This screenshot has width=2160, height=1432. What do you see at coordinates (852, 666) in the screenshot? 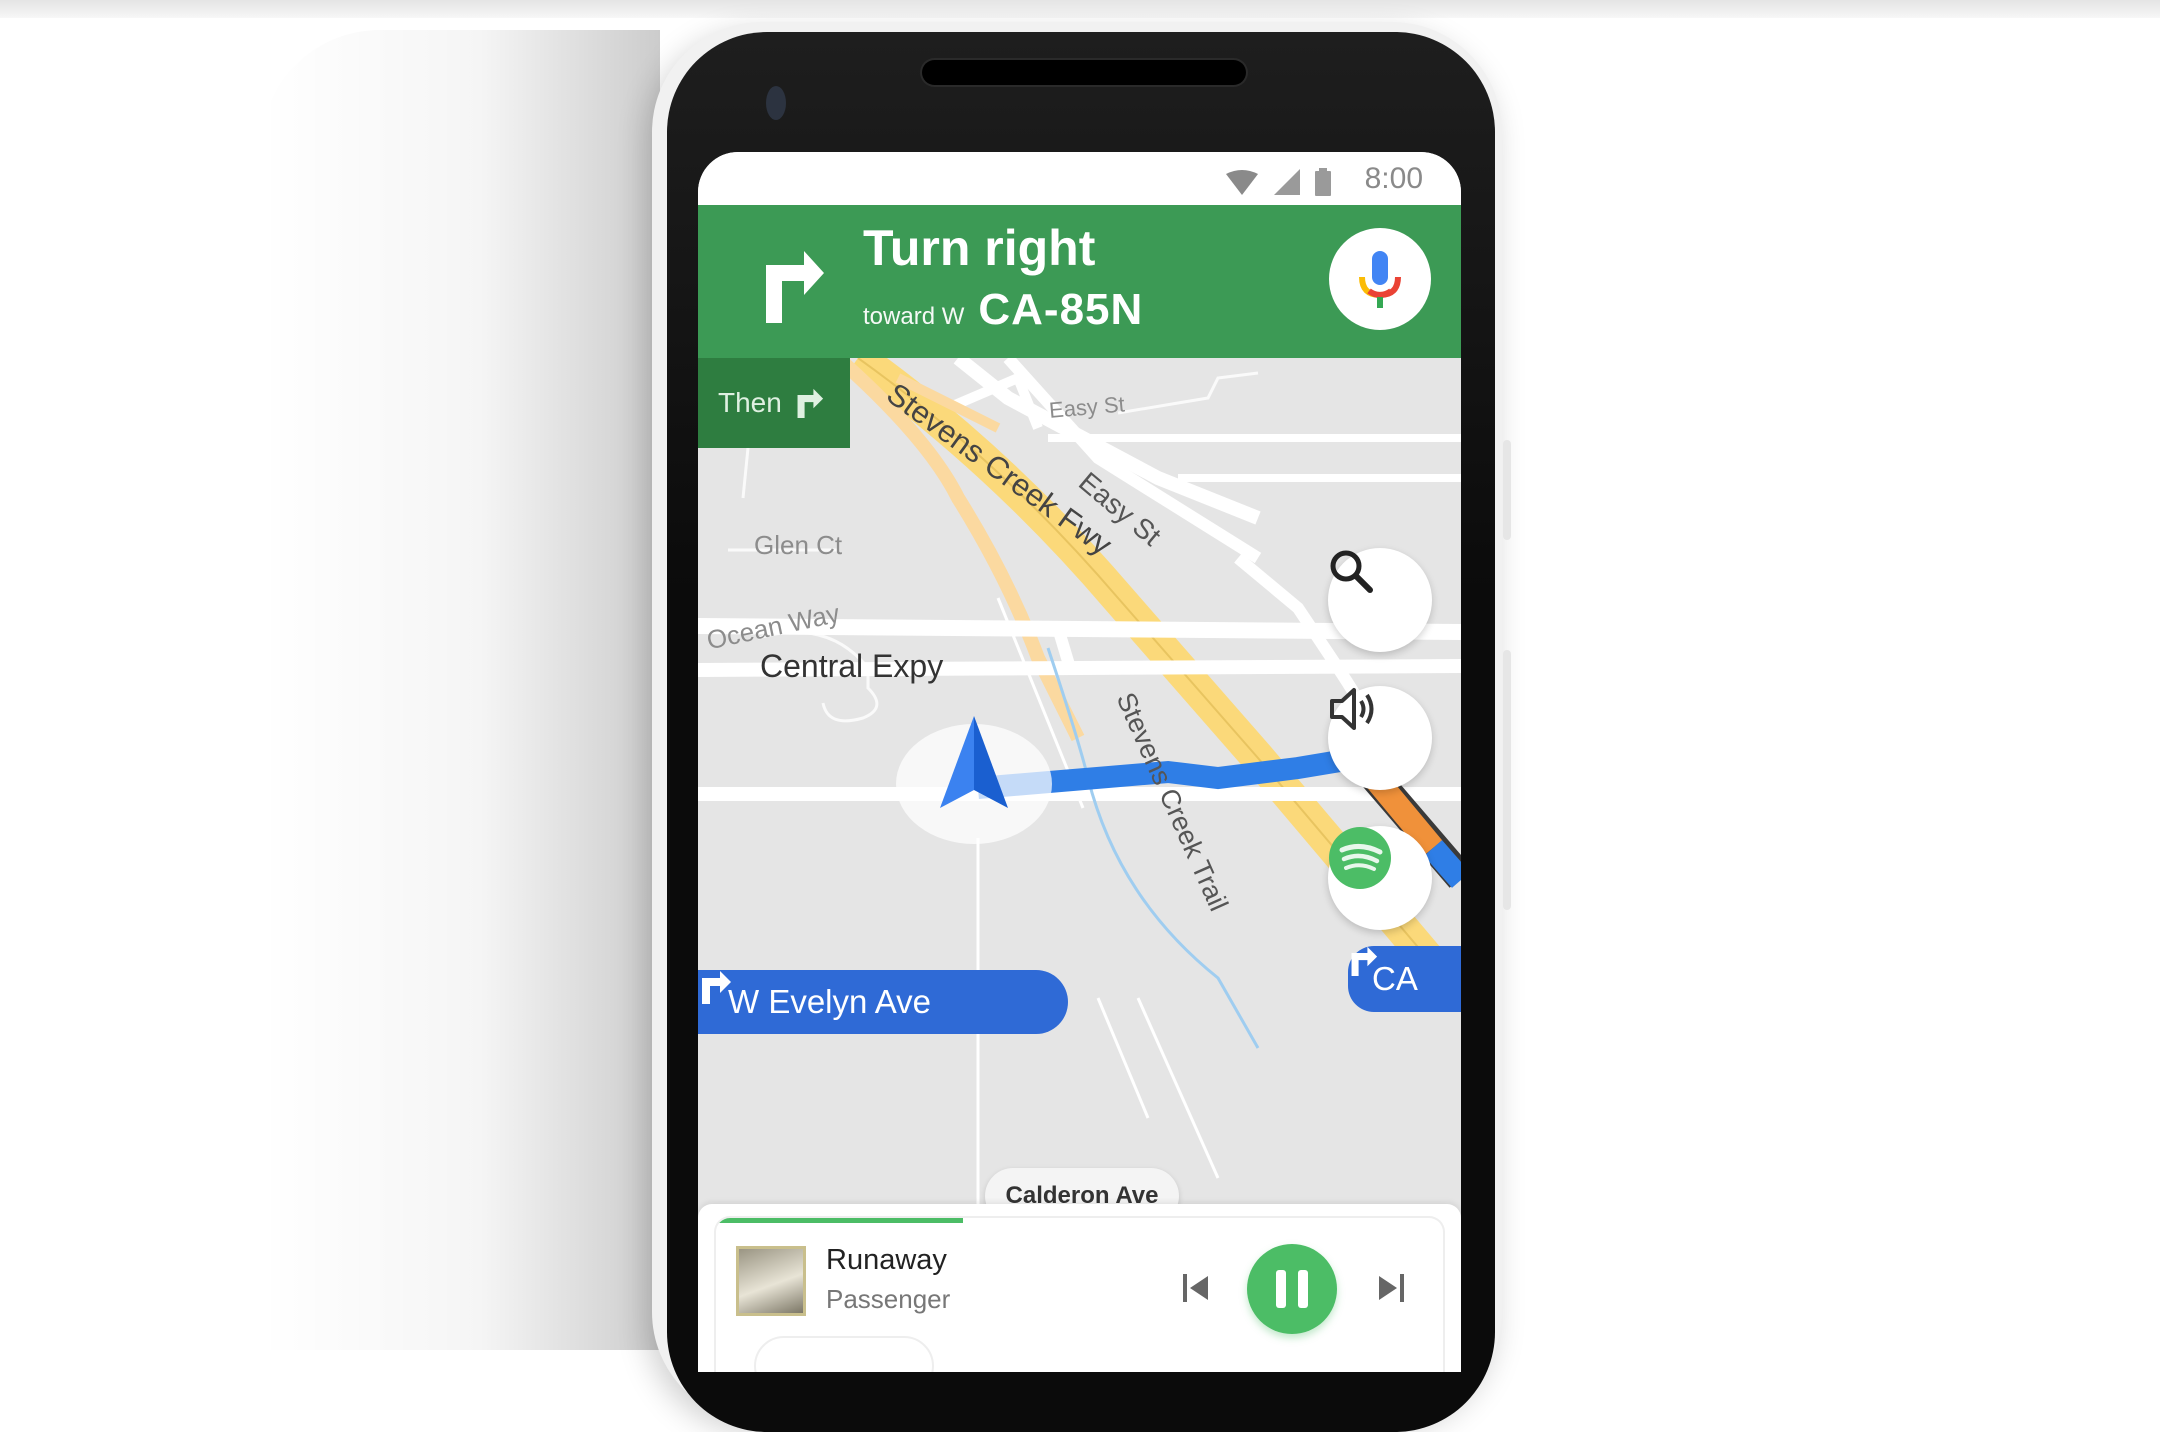
I see `map-label-central-expy: Central Expy` at bounding box center [852, 666].